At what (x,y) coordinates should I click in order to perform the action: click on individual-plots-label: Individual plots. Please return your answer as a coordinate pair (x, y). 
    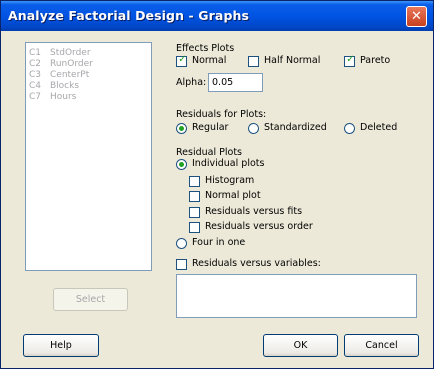
    Looking at the image, I should click on (228, 163).